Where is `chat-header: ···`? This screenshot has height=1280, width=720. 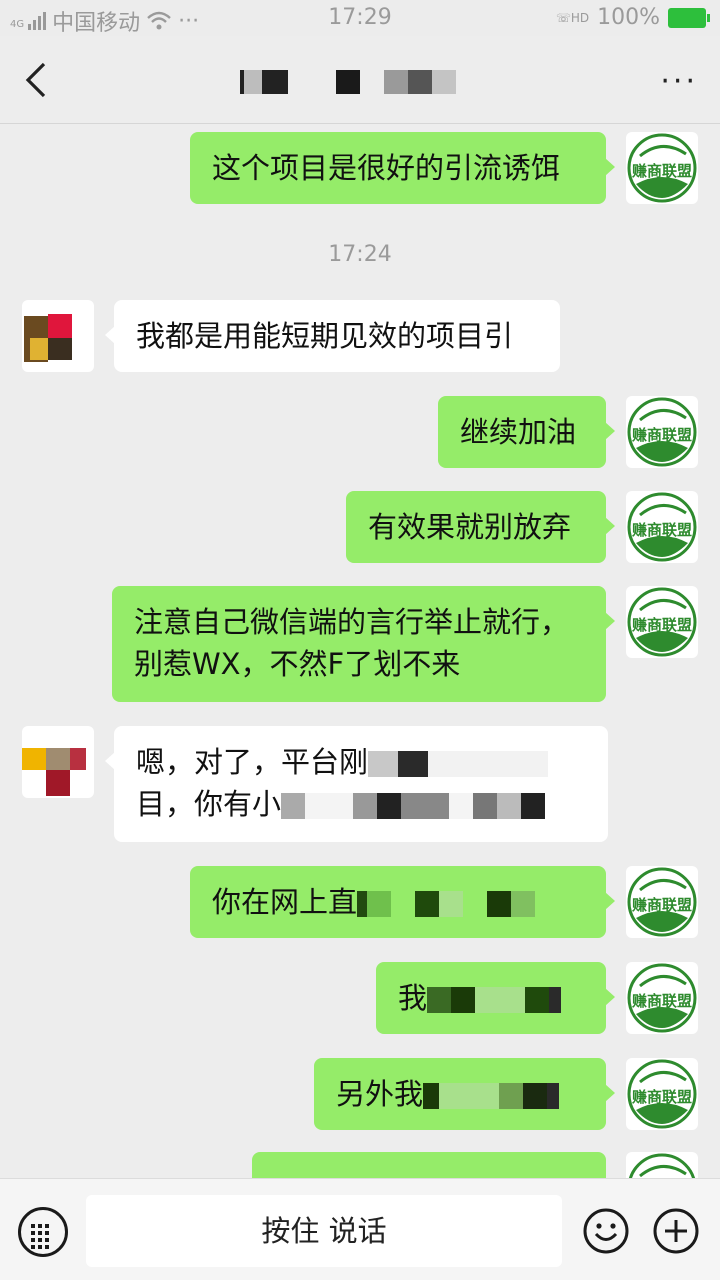
chat-header: ··· is located at coordinates (360, 80).